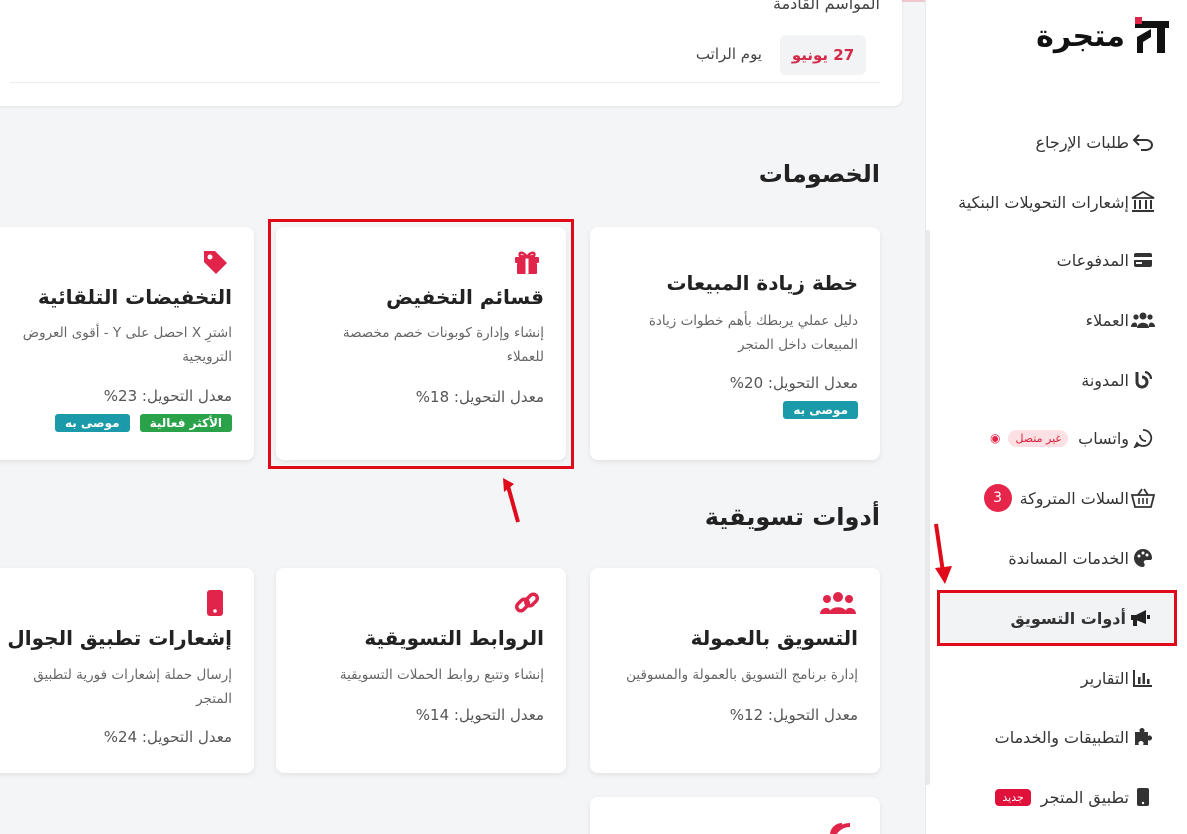 The height and width of the screenshot is (834, 1187). I want to click on sidebar-item-customers: العملاء, so click(1056, 320).